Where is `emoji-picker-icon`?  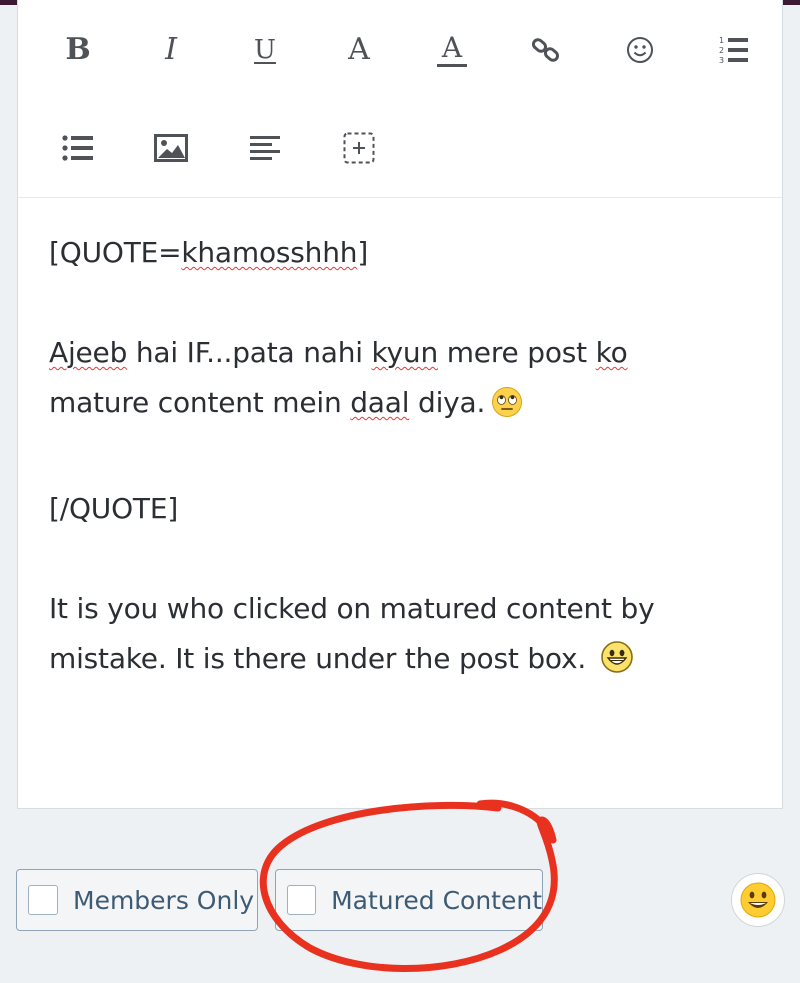 emoji-picker-icon is located at coordinates (758, 900).